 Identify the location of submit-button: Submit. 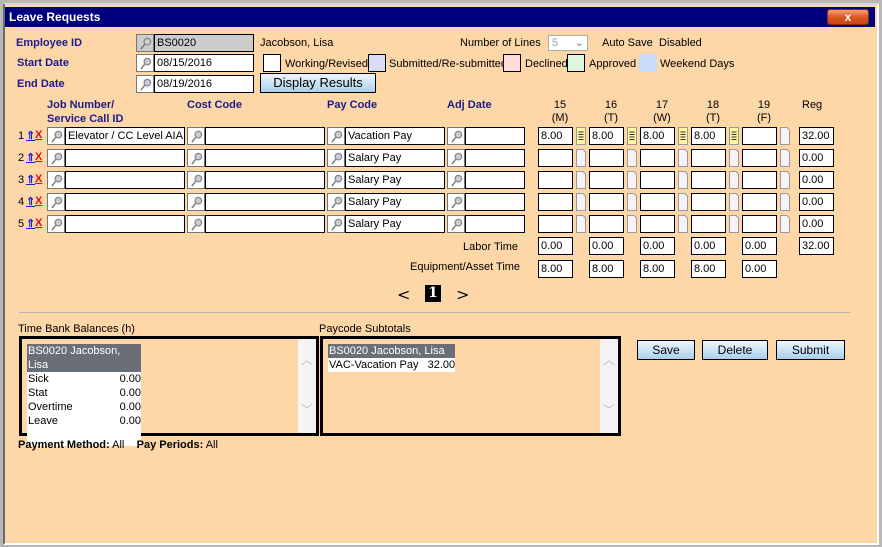
(810, 350).